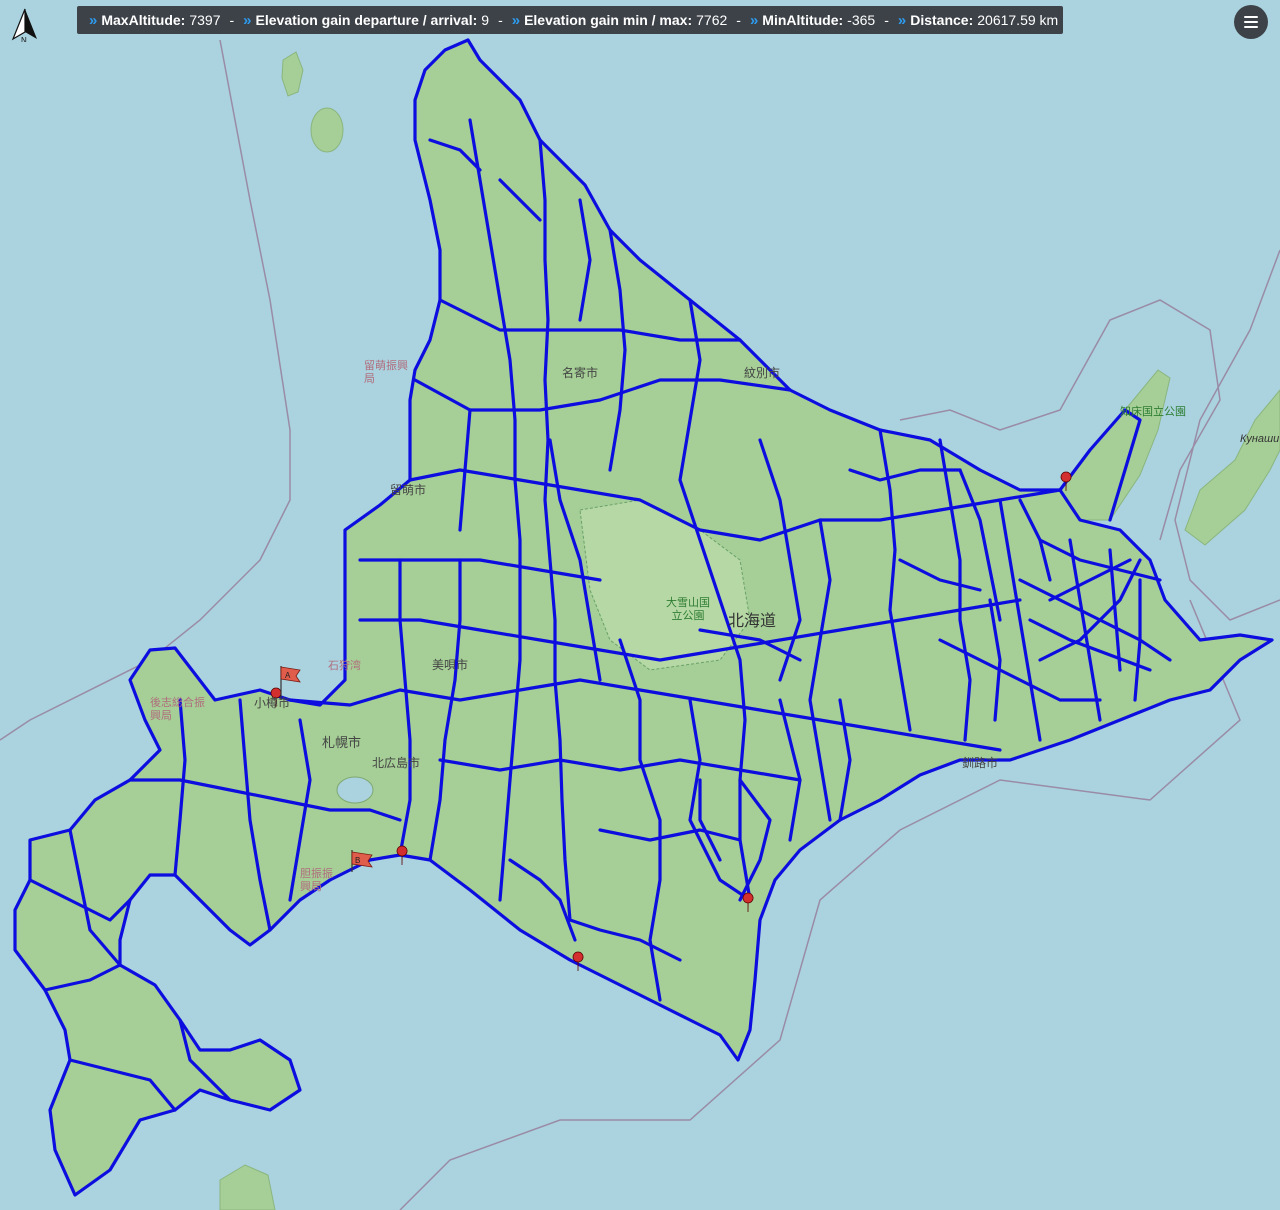 The height and width of the screenshot is (1210, 1280). What do you see at coordinates (342, 742) in the screenshot?
I see `label-sapporo: 札幌市` at bounding box center [342, 742].